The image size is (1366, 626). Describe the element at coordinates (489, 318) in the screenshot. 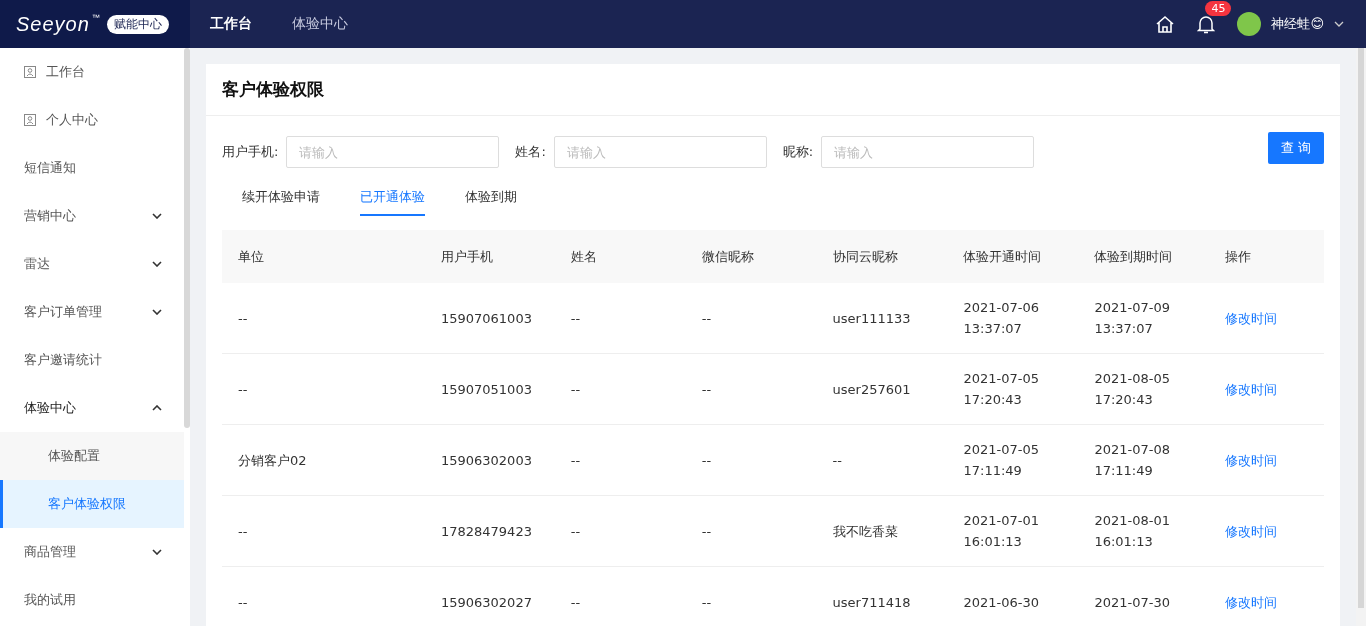

I see `table-cell: 15907061003` at that location.